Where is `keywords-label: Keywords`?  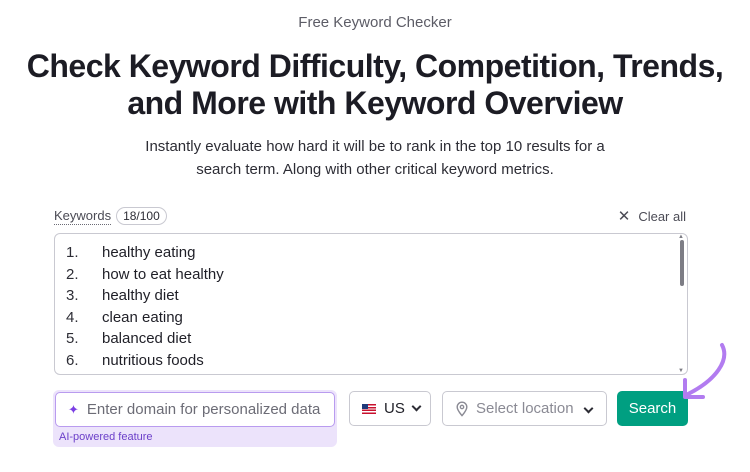
keywords-label: Keywords is located at coordinates (83, 216).